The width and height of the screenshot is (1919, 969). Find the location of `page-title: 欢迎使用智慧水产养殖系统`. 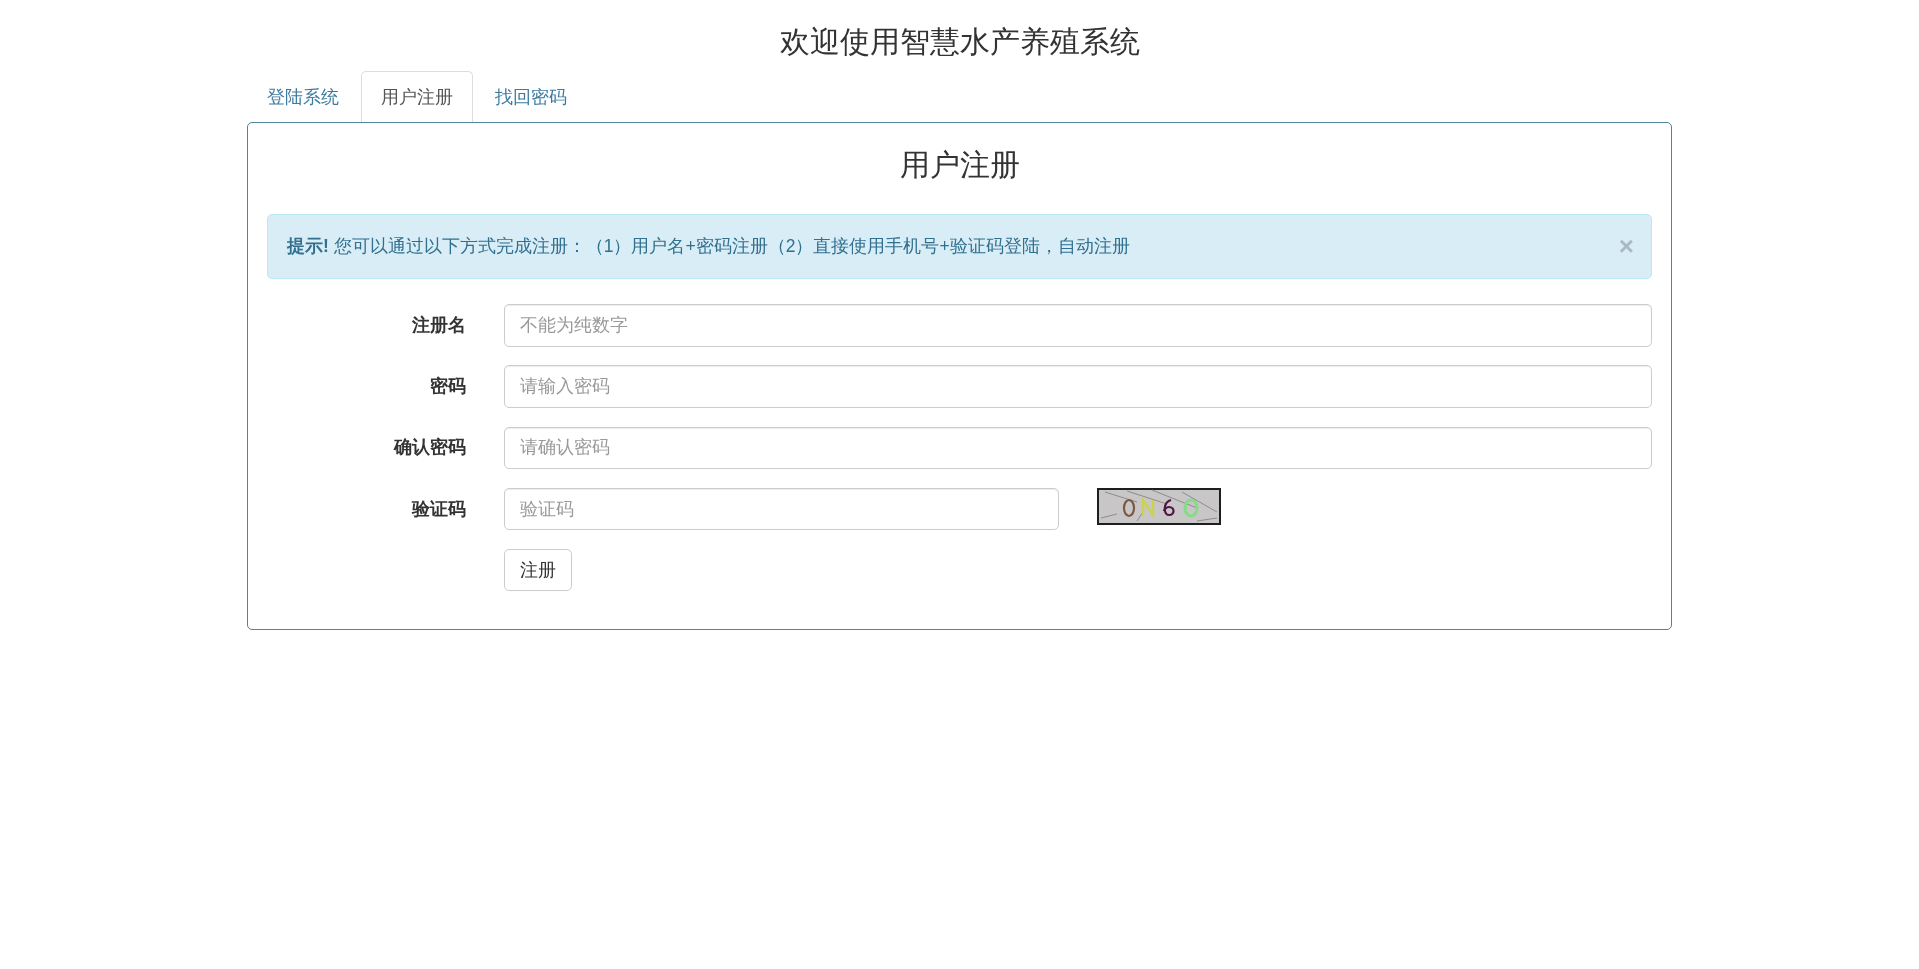

page-title: 欢迎使用智慧水产养殖系统 is located at coordinates (959, 41).